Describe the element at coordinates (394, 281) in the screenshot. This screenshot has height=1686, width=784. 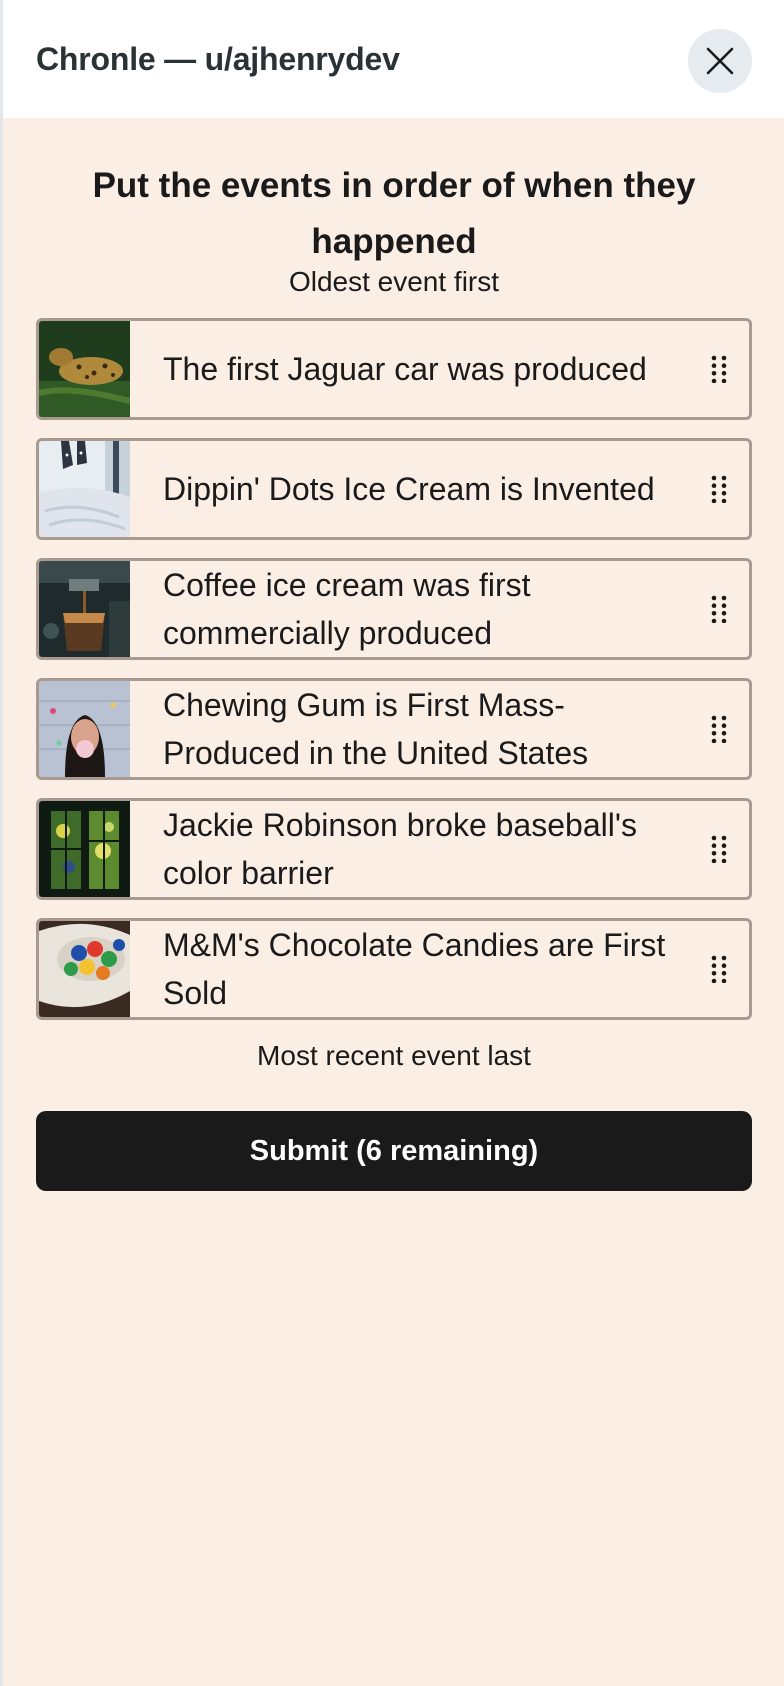
I see `oldest-first-hint: Oldest event first` at that location.